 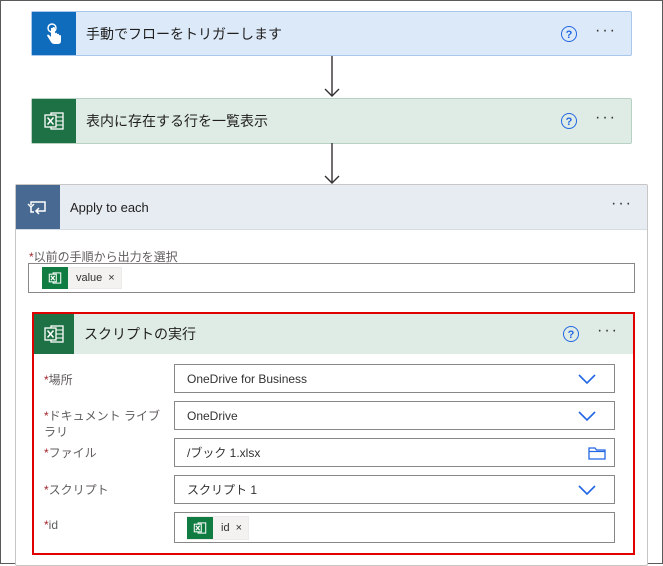 What do you see at coordinates (394, 378) in the screenshot?
I see `location-dropdown: OneDrive for Business` at bounding box center [394, 378].